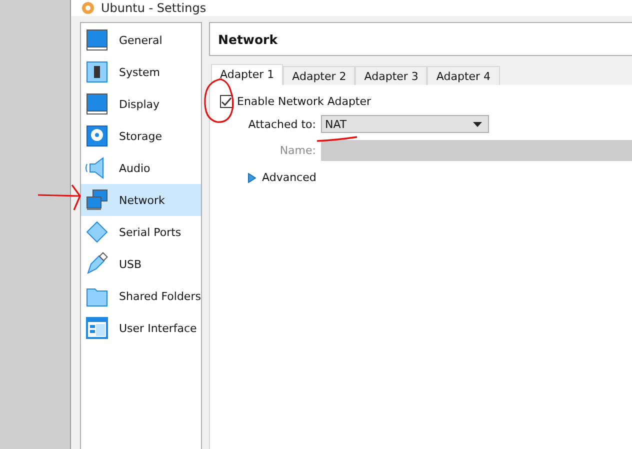 The height and width of the screenshot is (449, 632). What do you see at coordinates (141, 296) in the screenshot?
I see `sidebar-item: Shared Folders` at bounding box center [141, 296].